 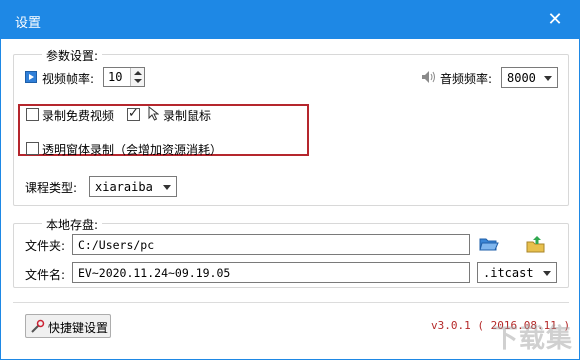 What do you see at coordinates (72, 224) in the screenshot?
I see `storage-legend: 本地存盘:` at bounding box center [72, 224].